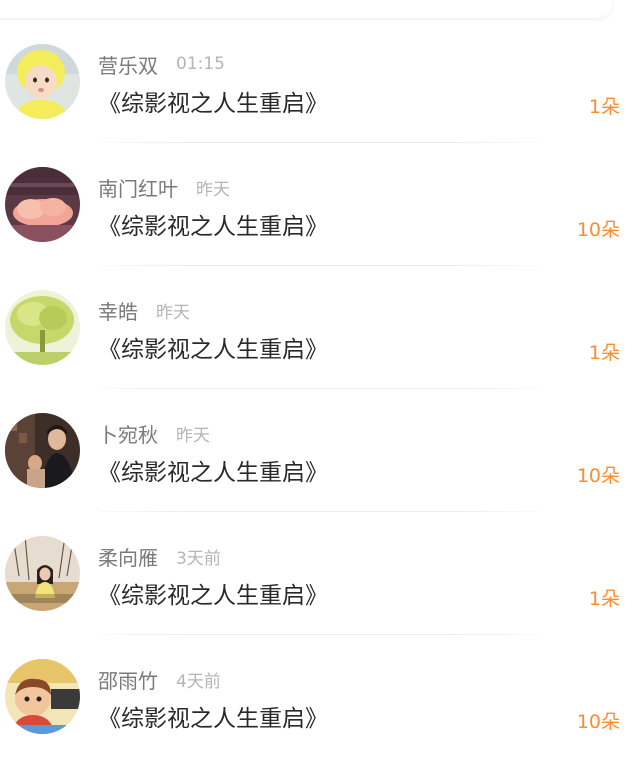 This screenshot has height=758, width=640. What do you see at coordinates (42, 573) in the screenshot?
I see `girl-field-avatar` at bounding box center [42, 573].